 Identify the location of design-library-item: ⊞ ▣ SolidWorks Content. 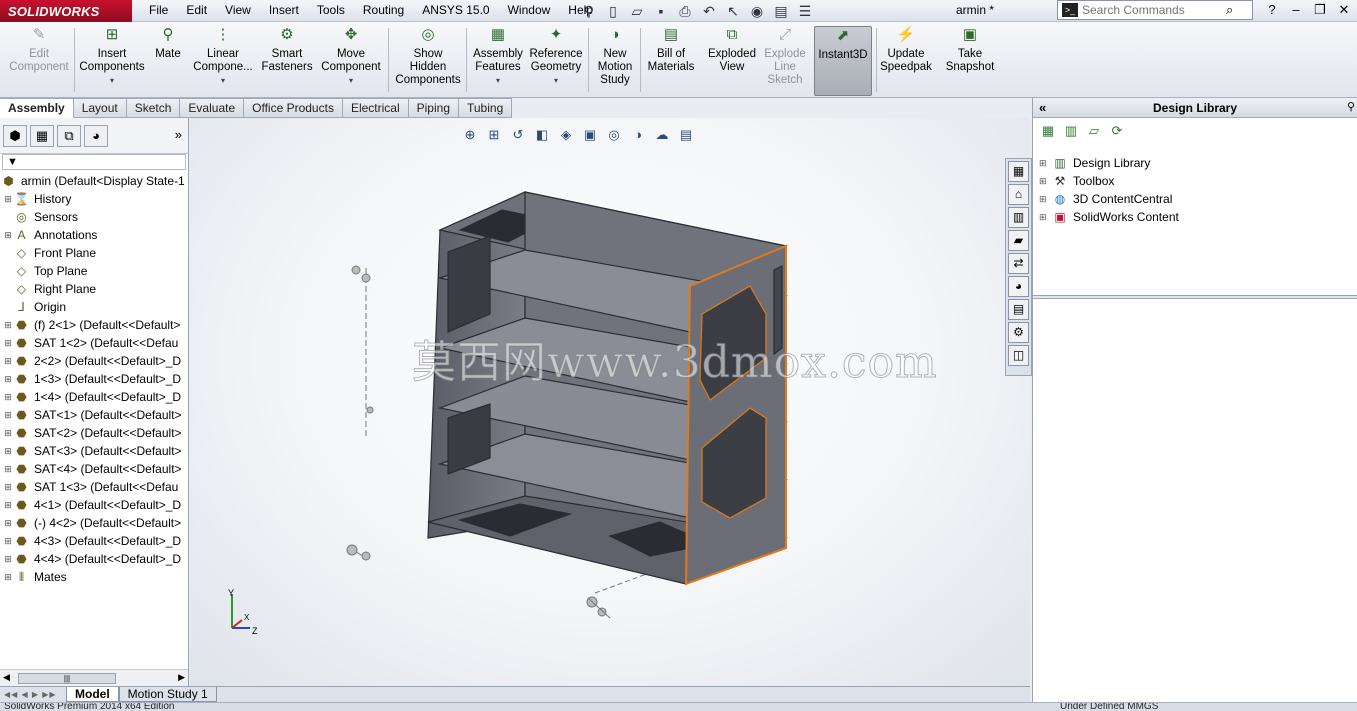
(1195, 217).